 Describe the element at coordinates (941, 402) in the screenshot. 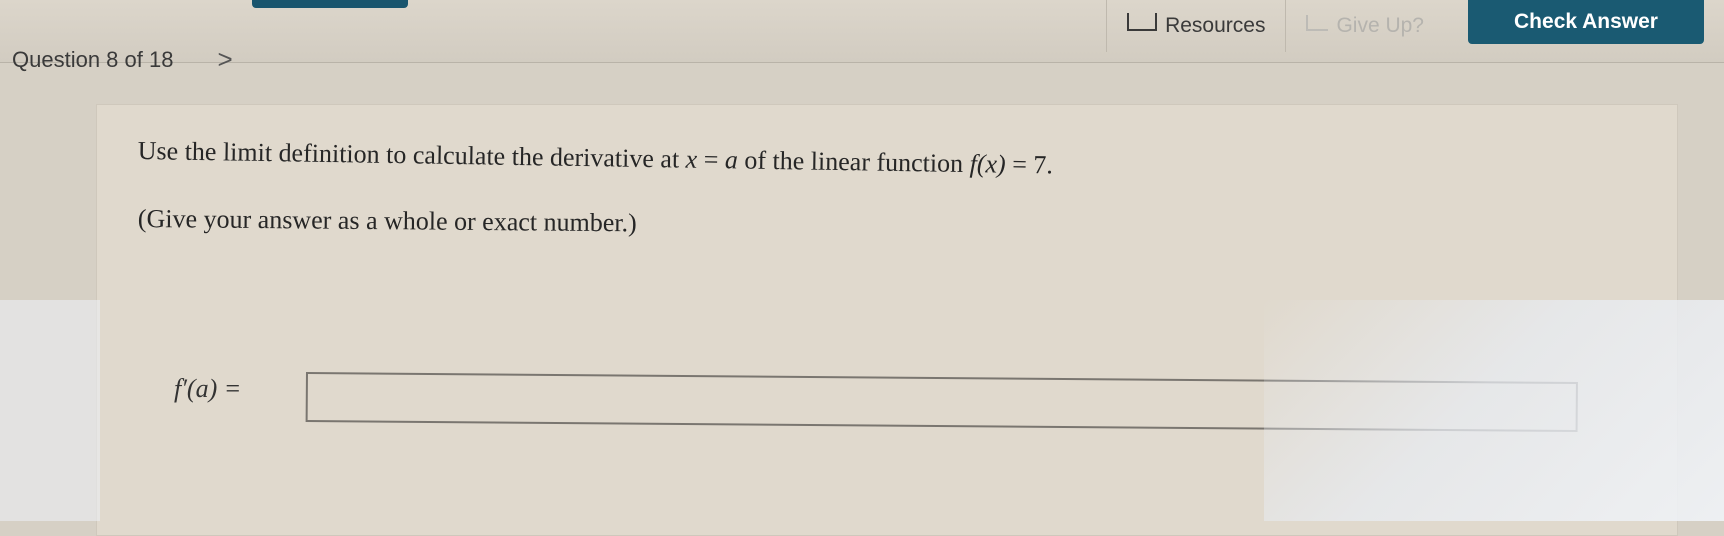

I see `answer-input` at that location.